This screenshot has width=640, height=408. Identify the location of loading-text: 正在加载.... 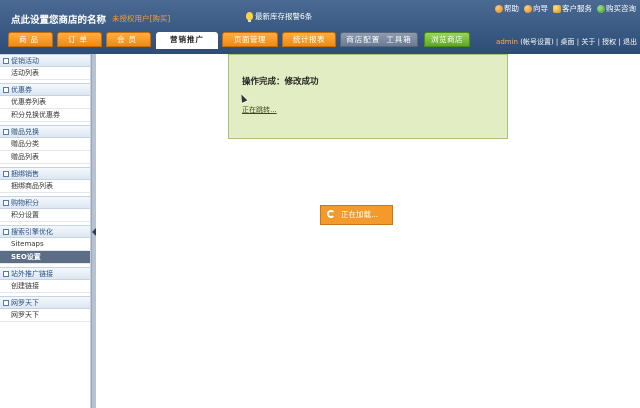
(360, 214).